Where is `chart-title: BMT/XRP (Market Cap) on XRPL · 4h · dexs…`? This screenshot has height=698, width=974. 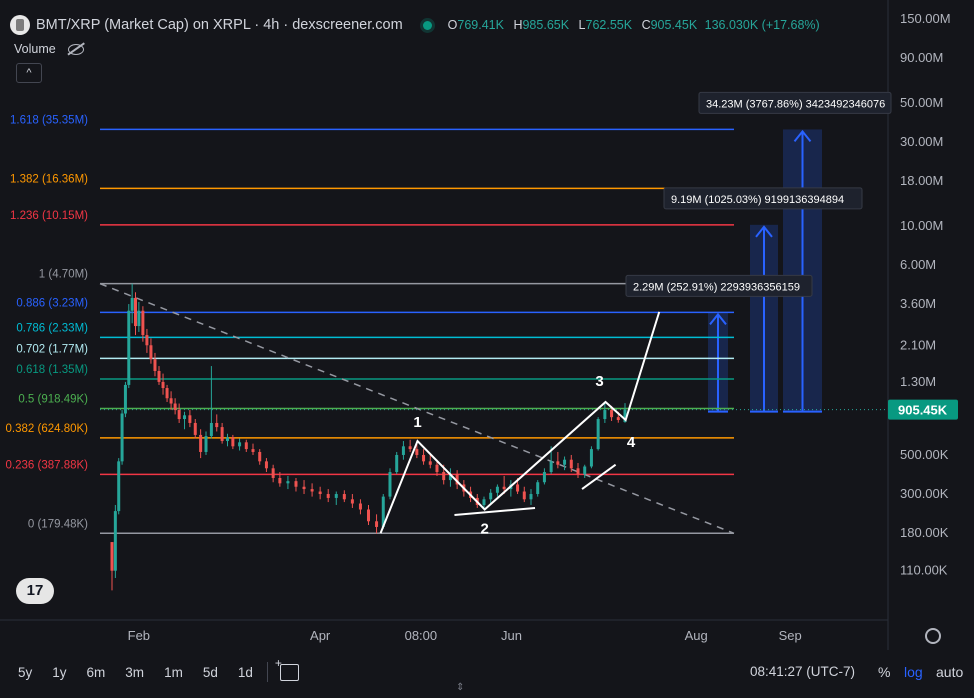
chart-title: BMT/XRP (Market Cap) on XRPL · 4h · dexs… is located at coordinates (219, 25).